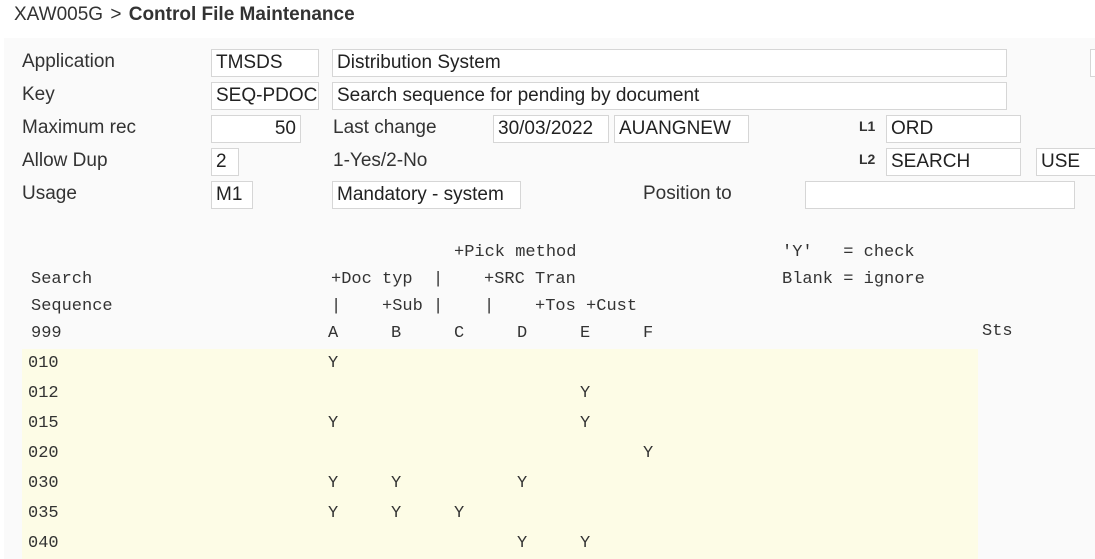  I want to click on allowdup-field: 2, so click(225, 162).